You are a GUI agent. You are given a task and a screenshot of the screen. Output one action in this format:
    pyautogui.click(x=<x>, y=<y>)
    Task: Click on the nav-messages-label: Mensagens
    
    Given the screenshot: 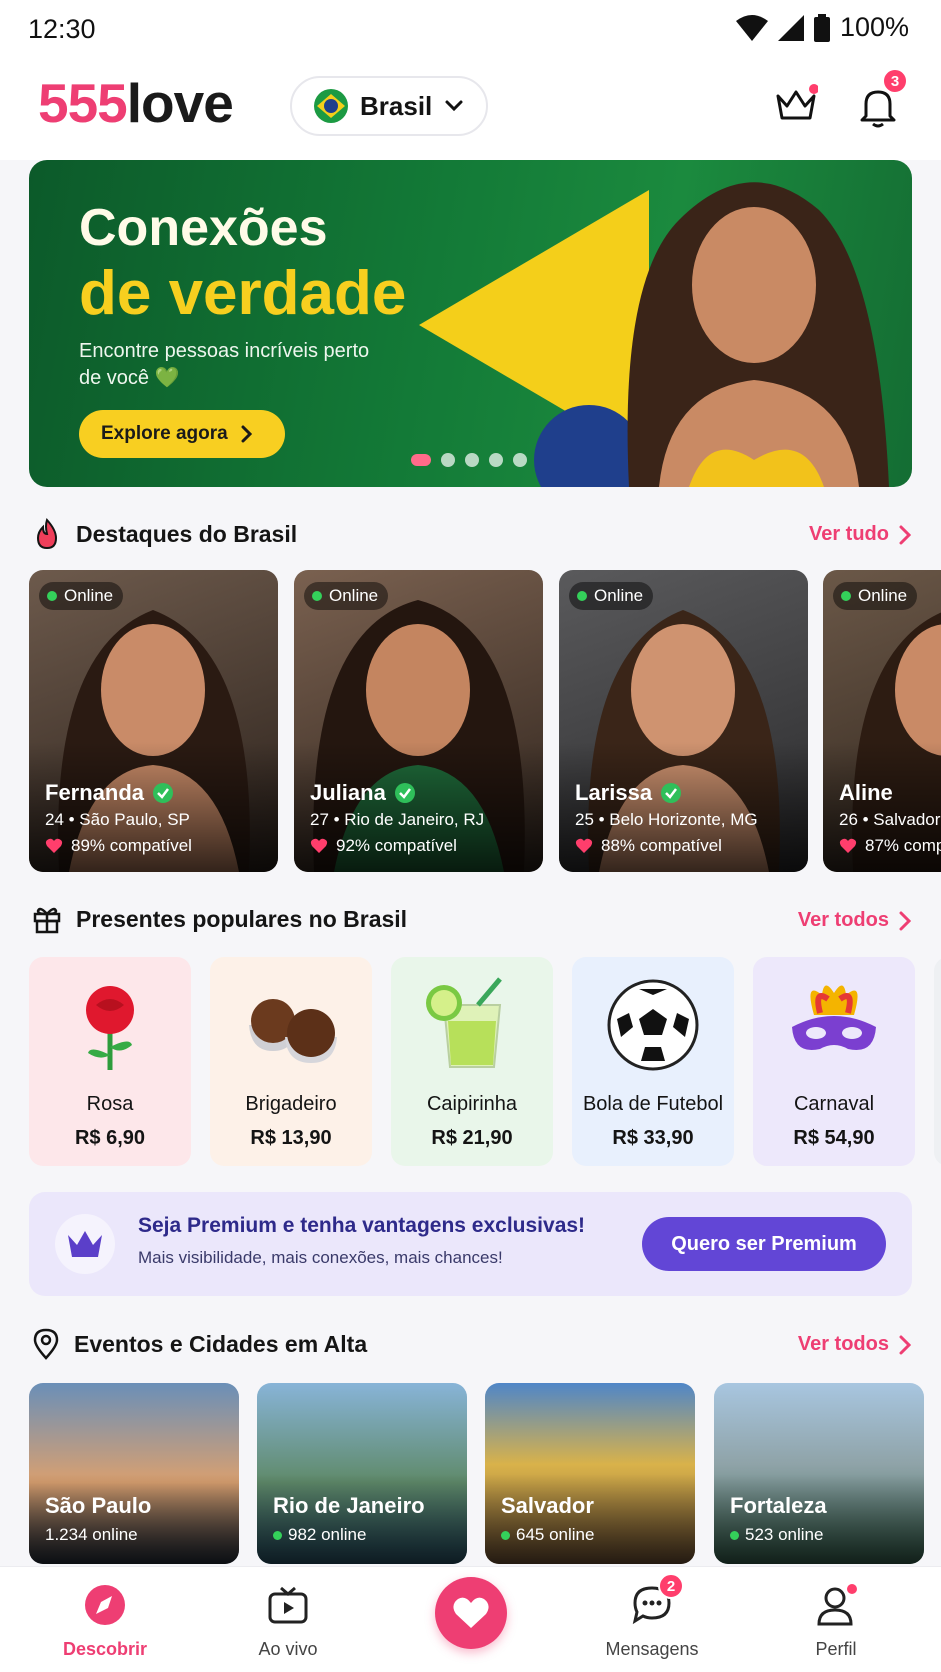 What is the action you would take?
    pyautogui.click(x=652, y=1649)
    